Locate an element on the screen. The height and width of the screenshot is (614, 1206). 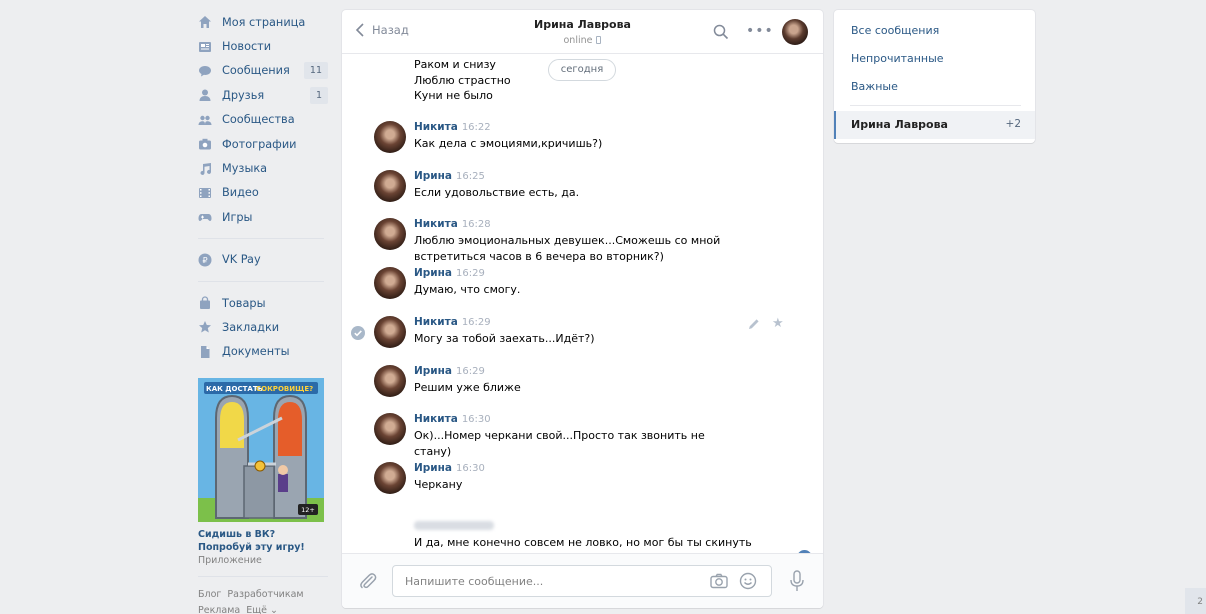
nav-item-gamepad: Игры is located at coordinates (263, 217).